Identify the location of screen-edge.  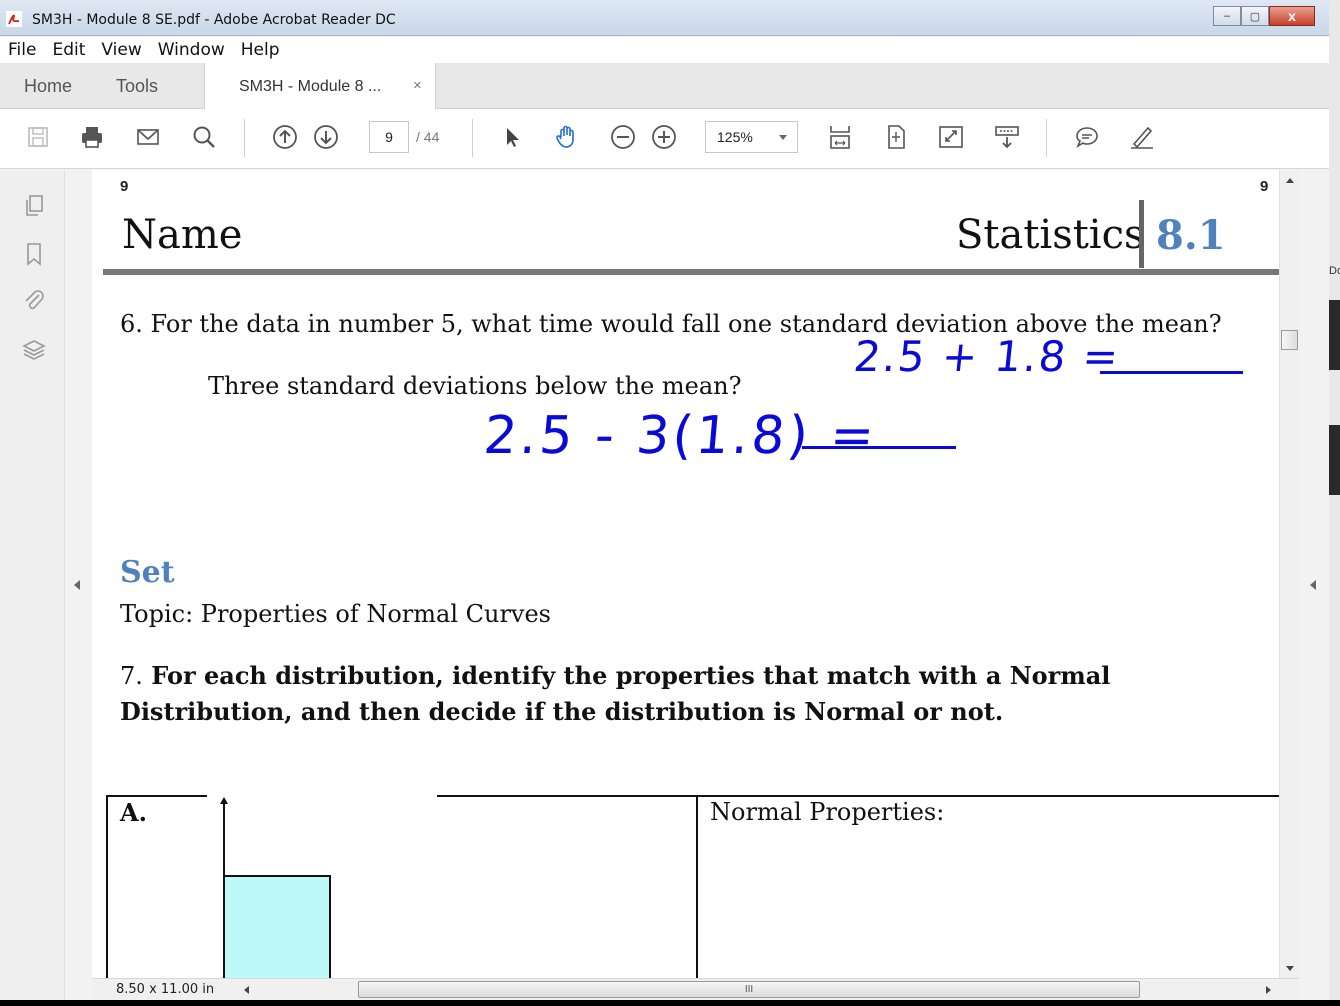
(670, 1003).